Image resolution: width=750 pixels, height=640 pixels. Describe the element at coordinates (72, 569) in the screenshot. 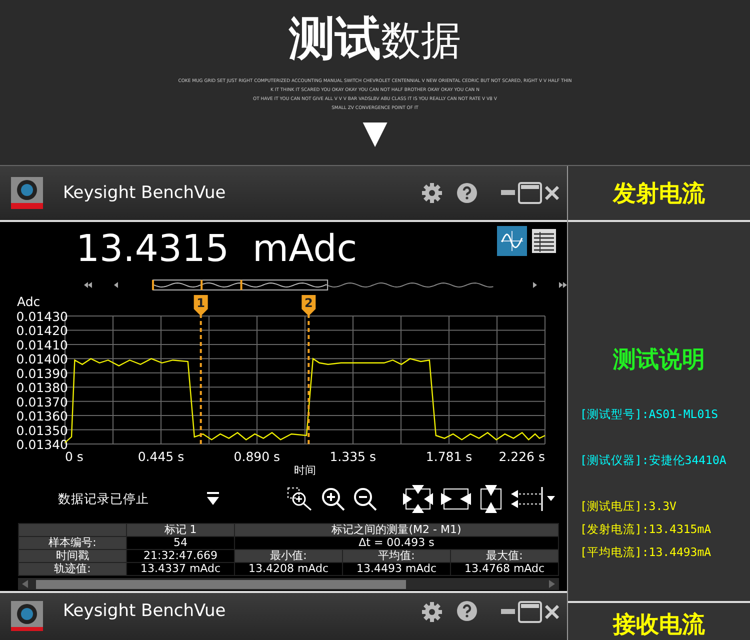

I see `row-label: 轨迹值:` at that location.